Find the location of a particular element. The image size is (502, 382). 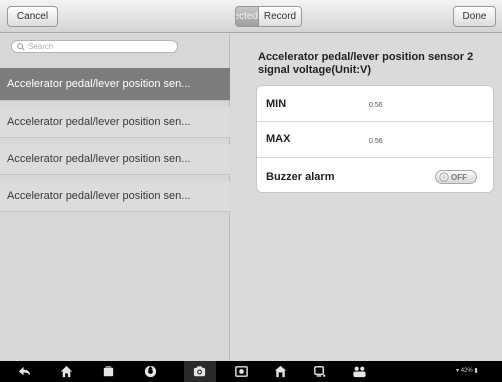

threshold-card: MIN 0.56 MAX 0.56 Buzzer alarm OFF is located at coordinates (375, 139).